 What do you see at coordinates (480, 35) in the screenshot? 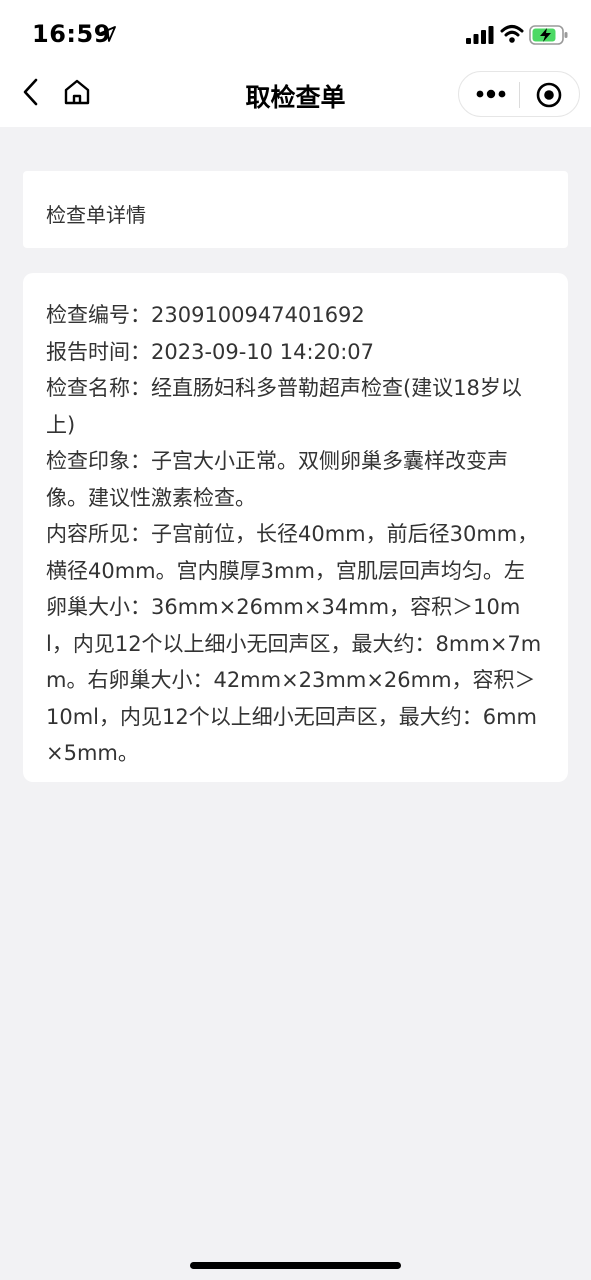
I see `cellular-signal-icon` at bounding box center [480, 35].